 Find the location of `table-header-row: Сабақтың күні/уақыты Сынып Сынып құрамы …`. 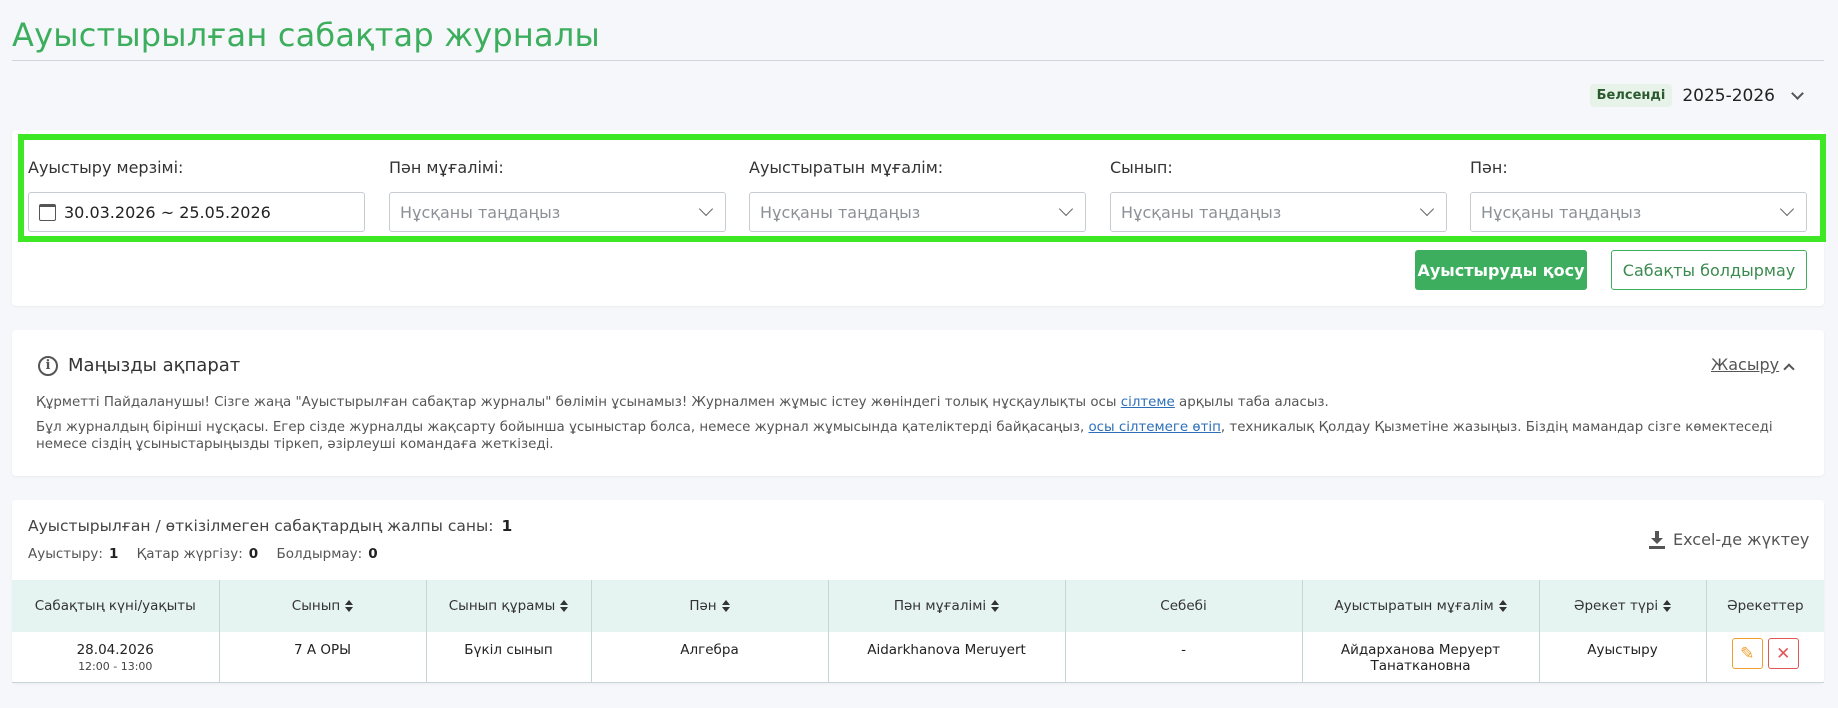

table-header-row: Сабақтың күні/уақыты Сынып Сынып құрамы … is located at coordinates (918, 606).